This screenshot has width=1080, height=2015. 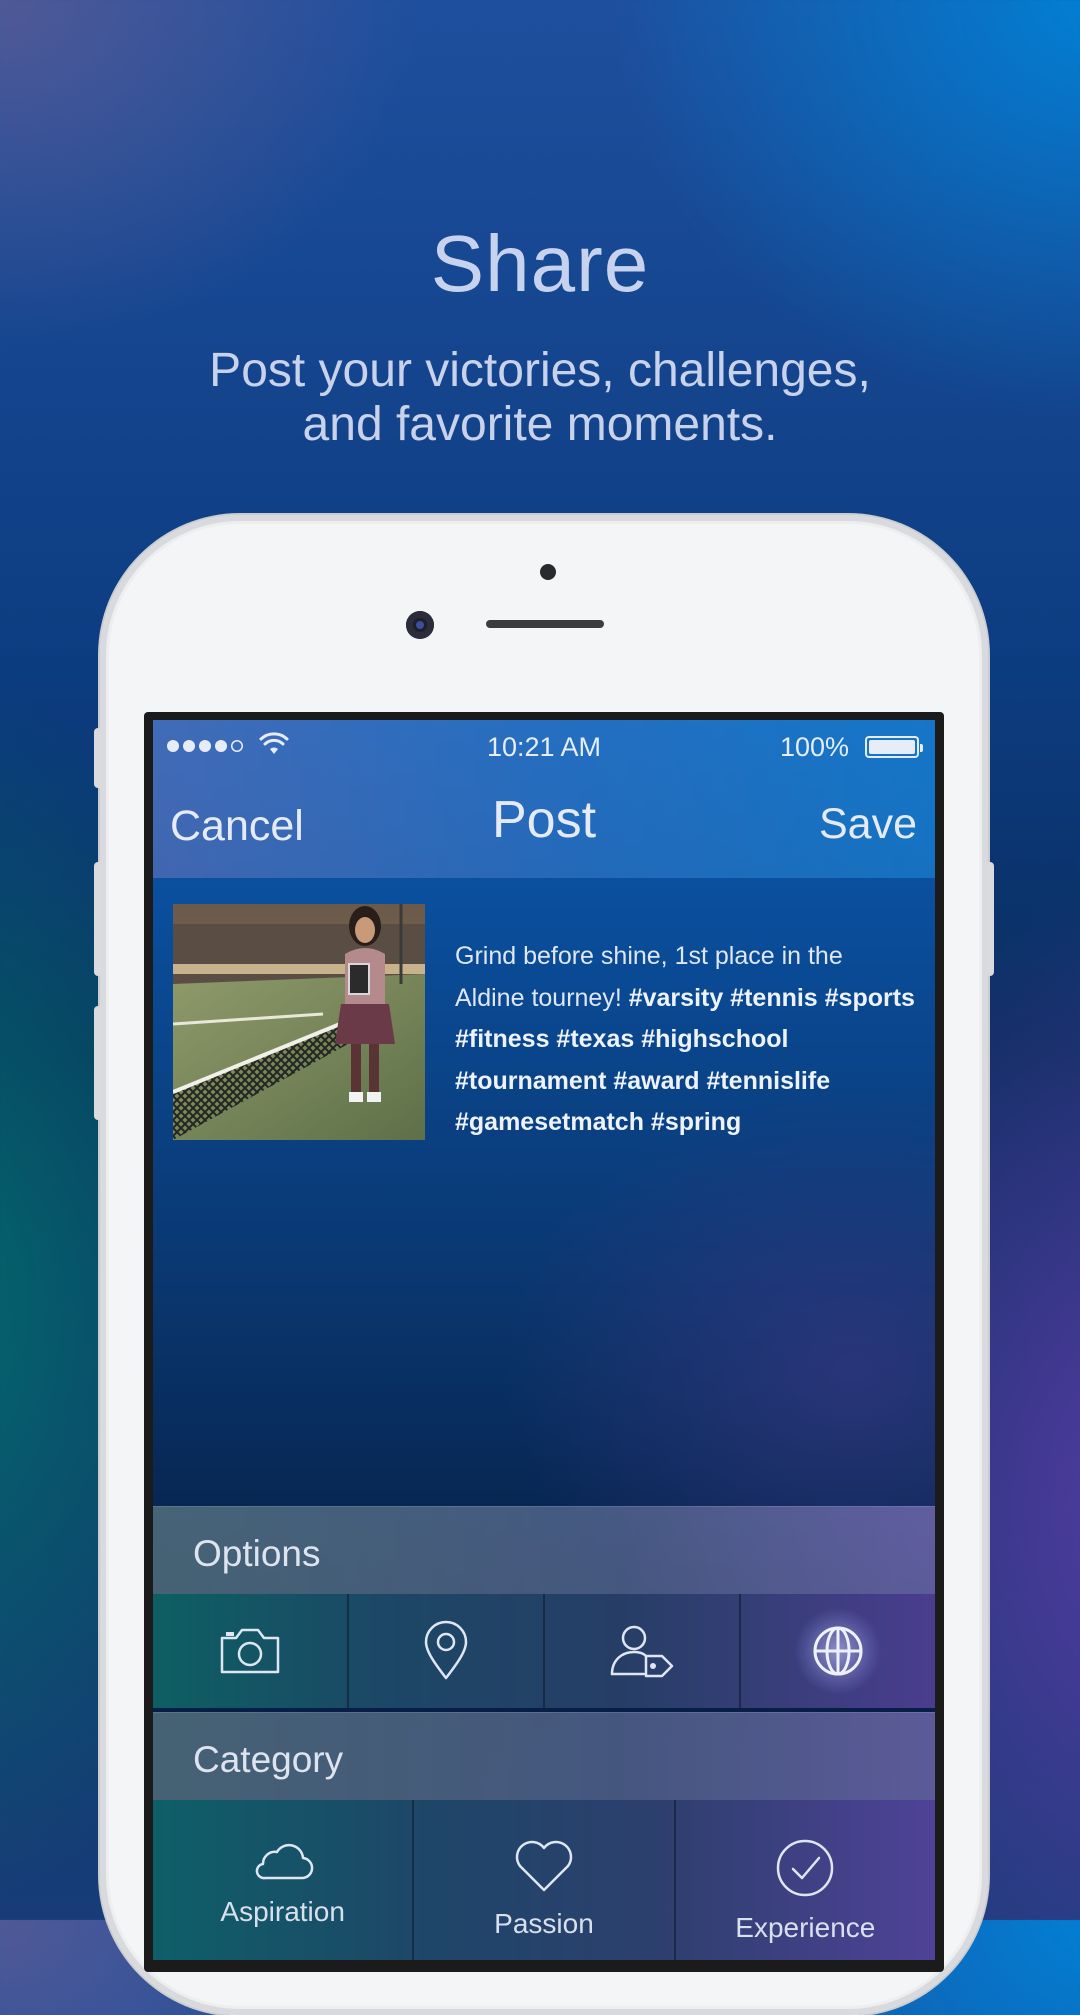 What do you see at coordinates (544, 1550) in the screenshot?
I see `options-header: Options` at bounding box center [544, 1550].